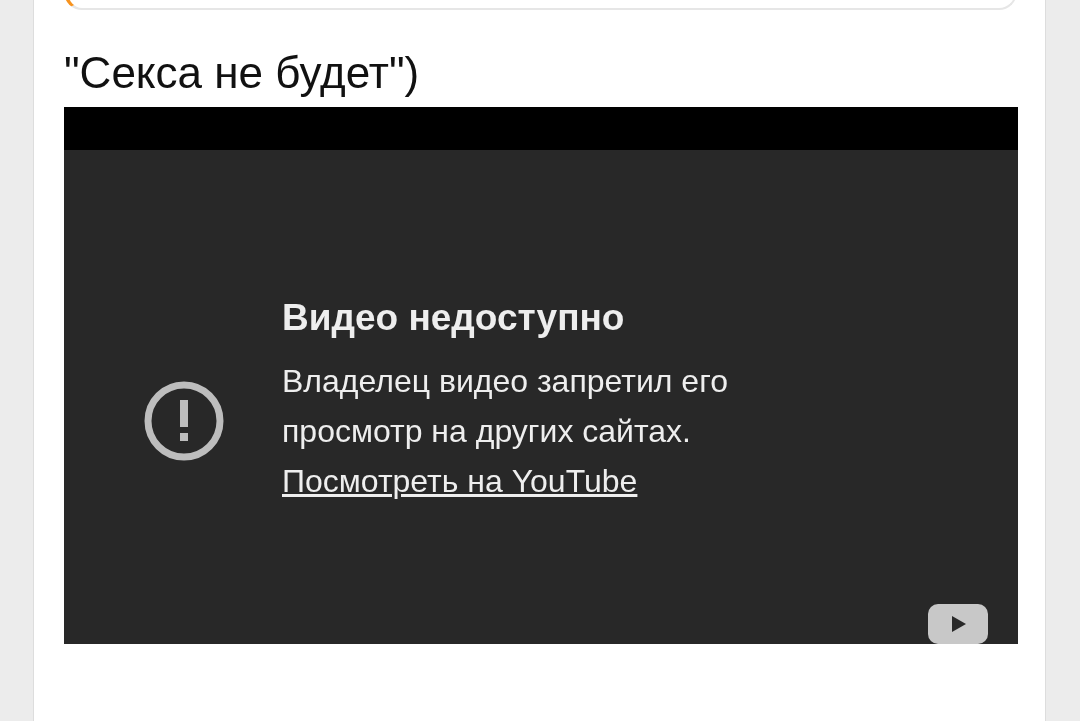  What do you see at coordinates (505, 406) in the screenshot?
I see `video-message: Владелец видео запретил его просмотр на других сайтах.` at bounding box center [505, 406].